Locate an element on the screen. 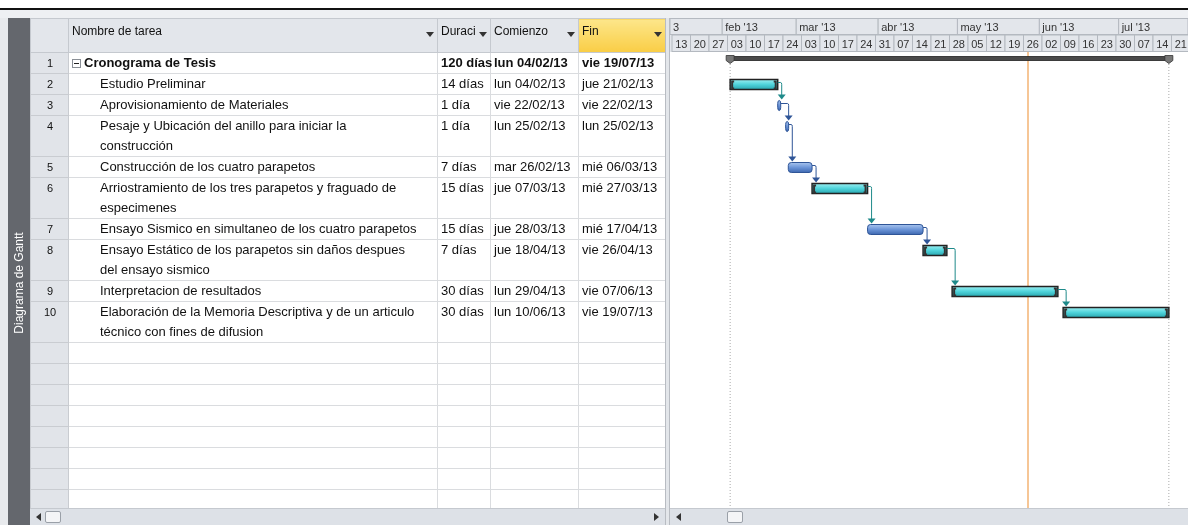 The image size is (1188, 525). week-label: 26 is located at coordinates (1033, 43).